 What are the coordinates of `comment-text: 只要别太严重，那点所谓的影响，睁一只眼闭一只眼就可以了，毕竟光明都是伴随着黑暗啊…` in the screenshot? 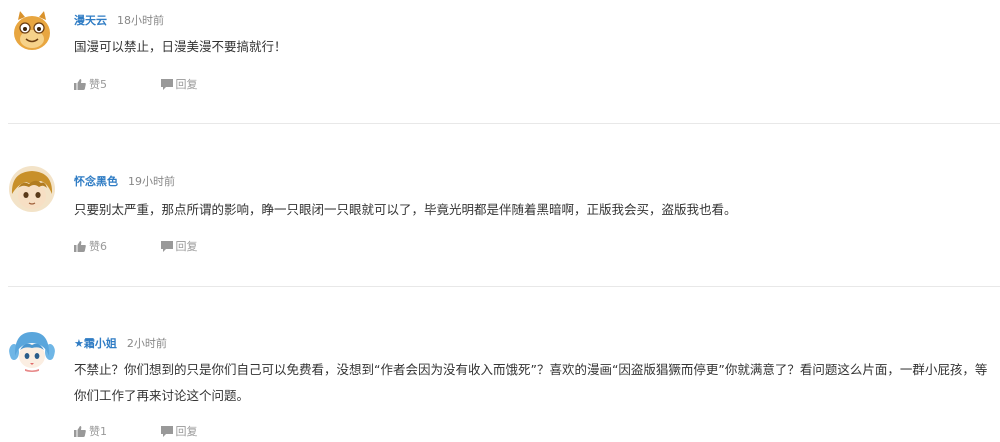 It's located at (405, 209).